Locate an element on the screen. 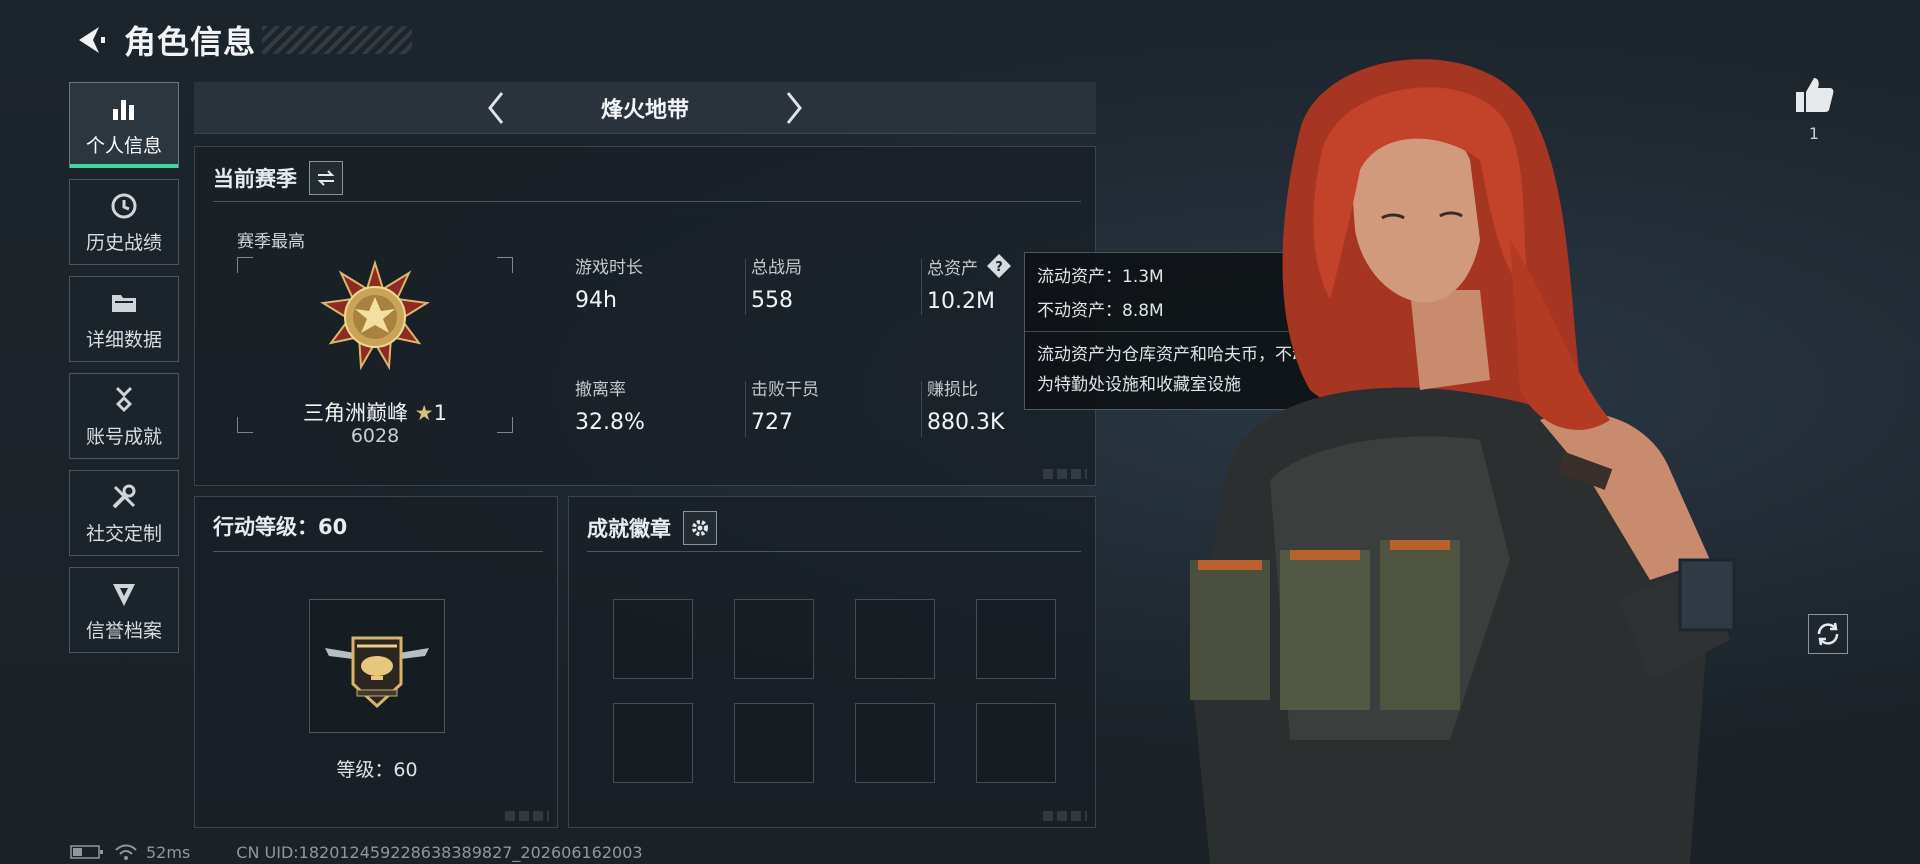 The image size is (1920, 864). action-level-panel: 行动等级：60 等级：60 is located at coordinates (376, 662).